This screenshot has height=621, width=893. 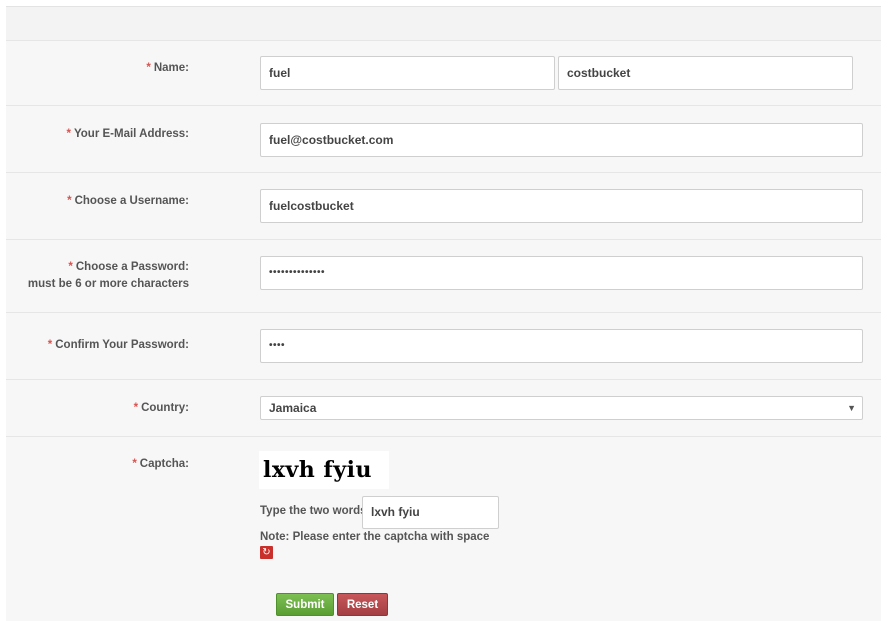 I want to click on confirm-password-input: ••••, so click(x=561, y=346).